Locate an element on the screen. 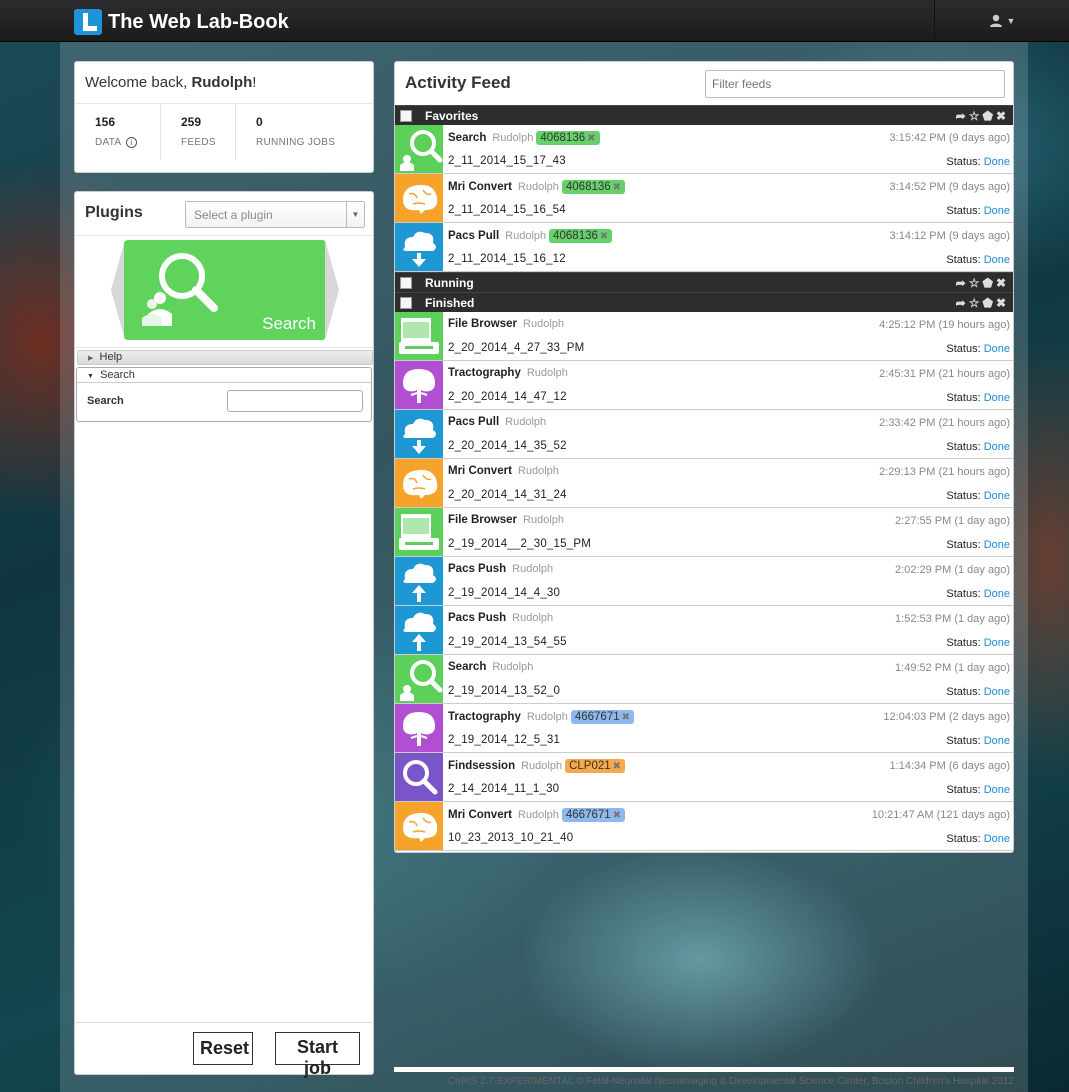  plugin-select: Select a plugin ▼ is located at coordinates (275, 214).